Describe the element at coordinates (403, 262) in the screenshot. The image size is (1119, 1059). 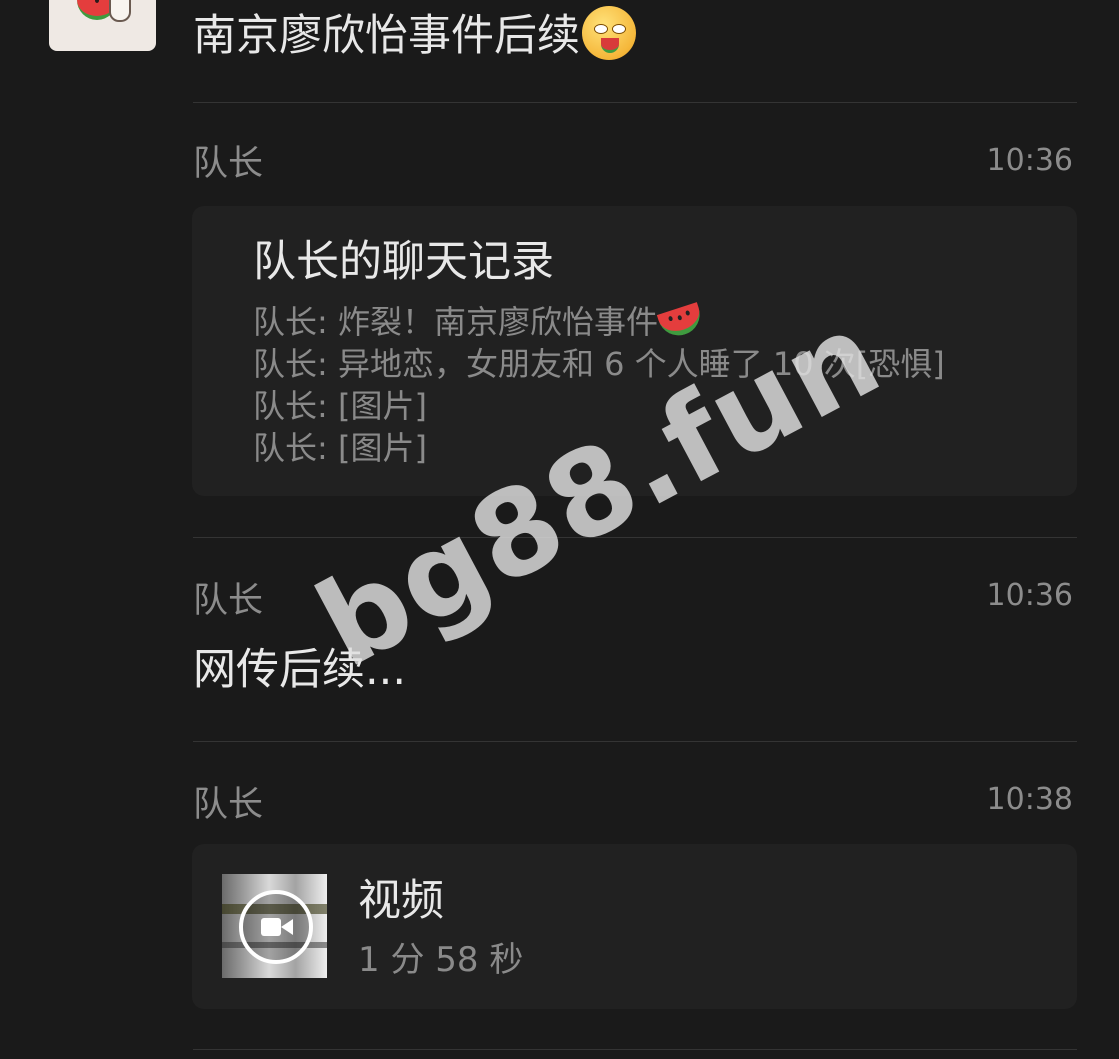
I see `chat-record-title: 队长的聊天记录` at that location.